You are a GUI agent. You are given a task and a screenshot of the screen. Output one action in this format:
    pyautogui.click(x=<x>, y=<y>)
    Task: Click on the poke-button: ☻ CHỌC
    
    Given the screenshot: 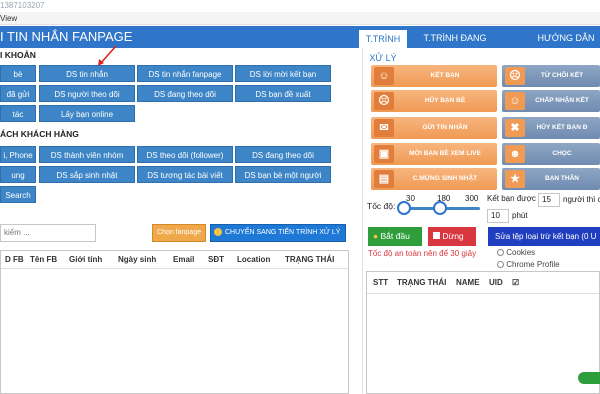 What is the action you would take?
    pyautogui.click(x=551, y=154)
    